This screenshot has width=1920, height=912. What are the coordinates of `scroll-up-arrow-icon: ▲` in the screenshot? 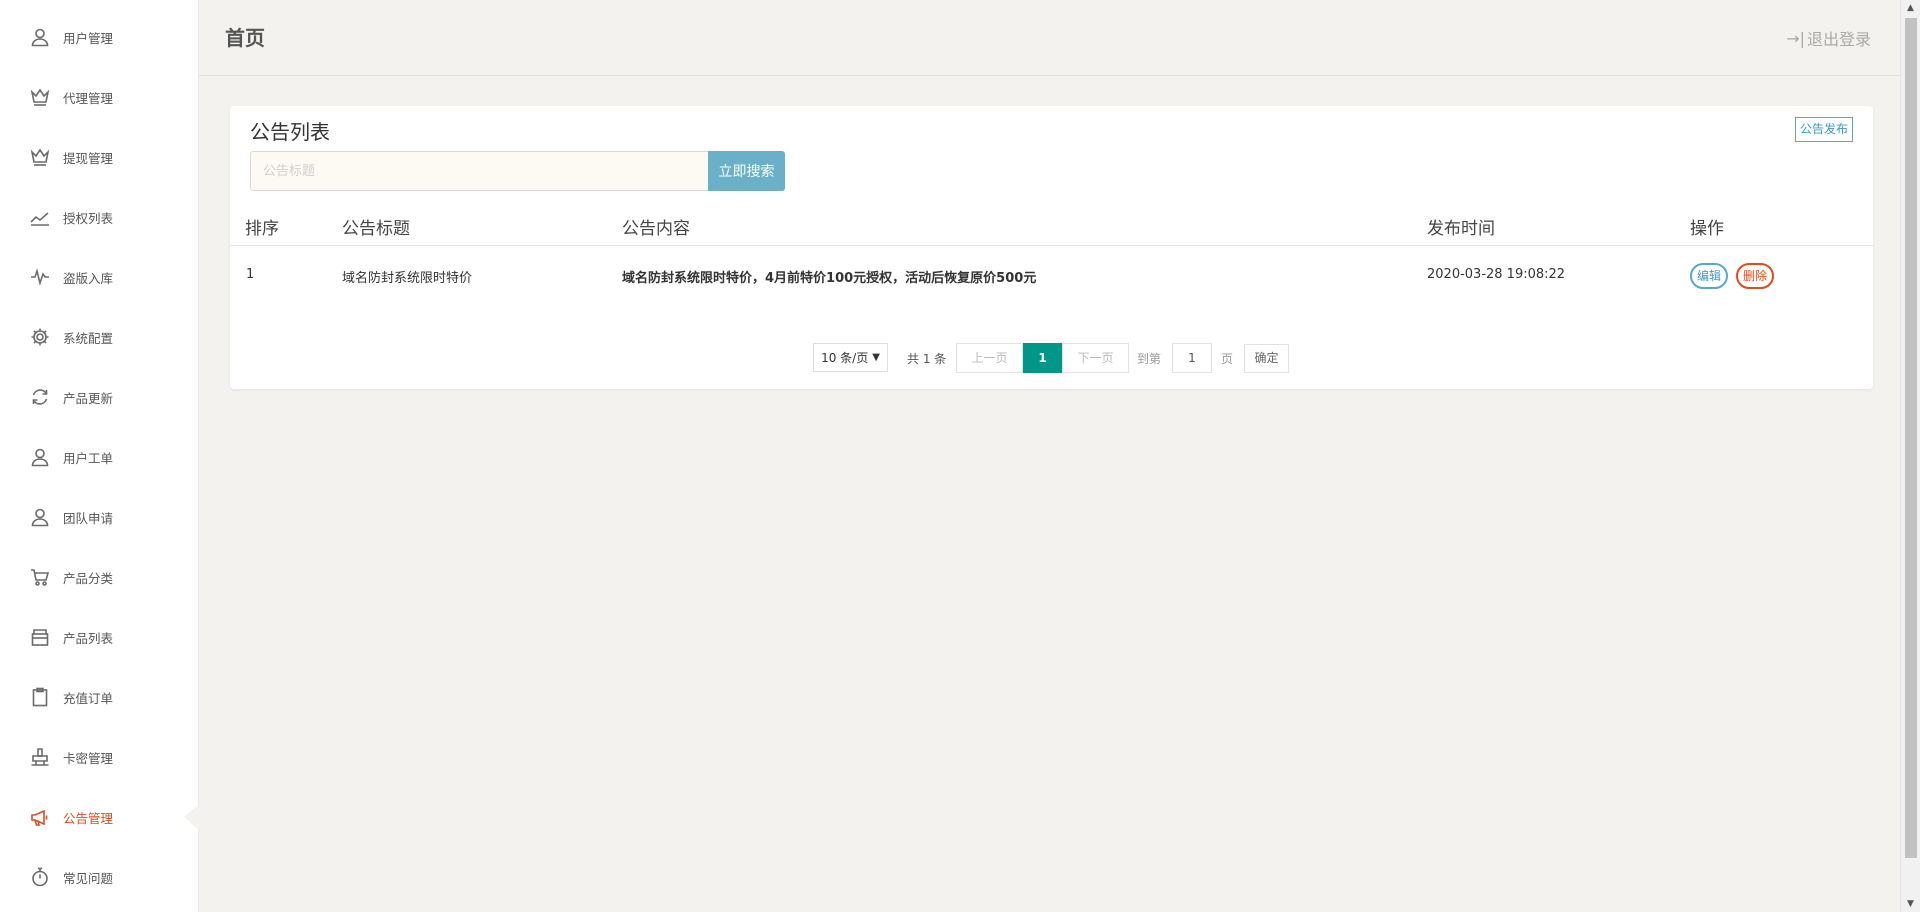 It's located at (1910, 8).